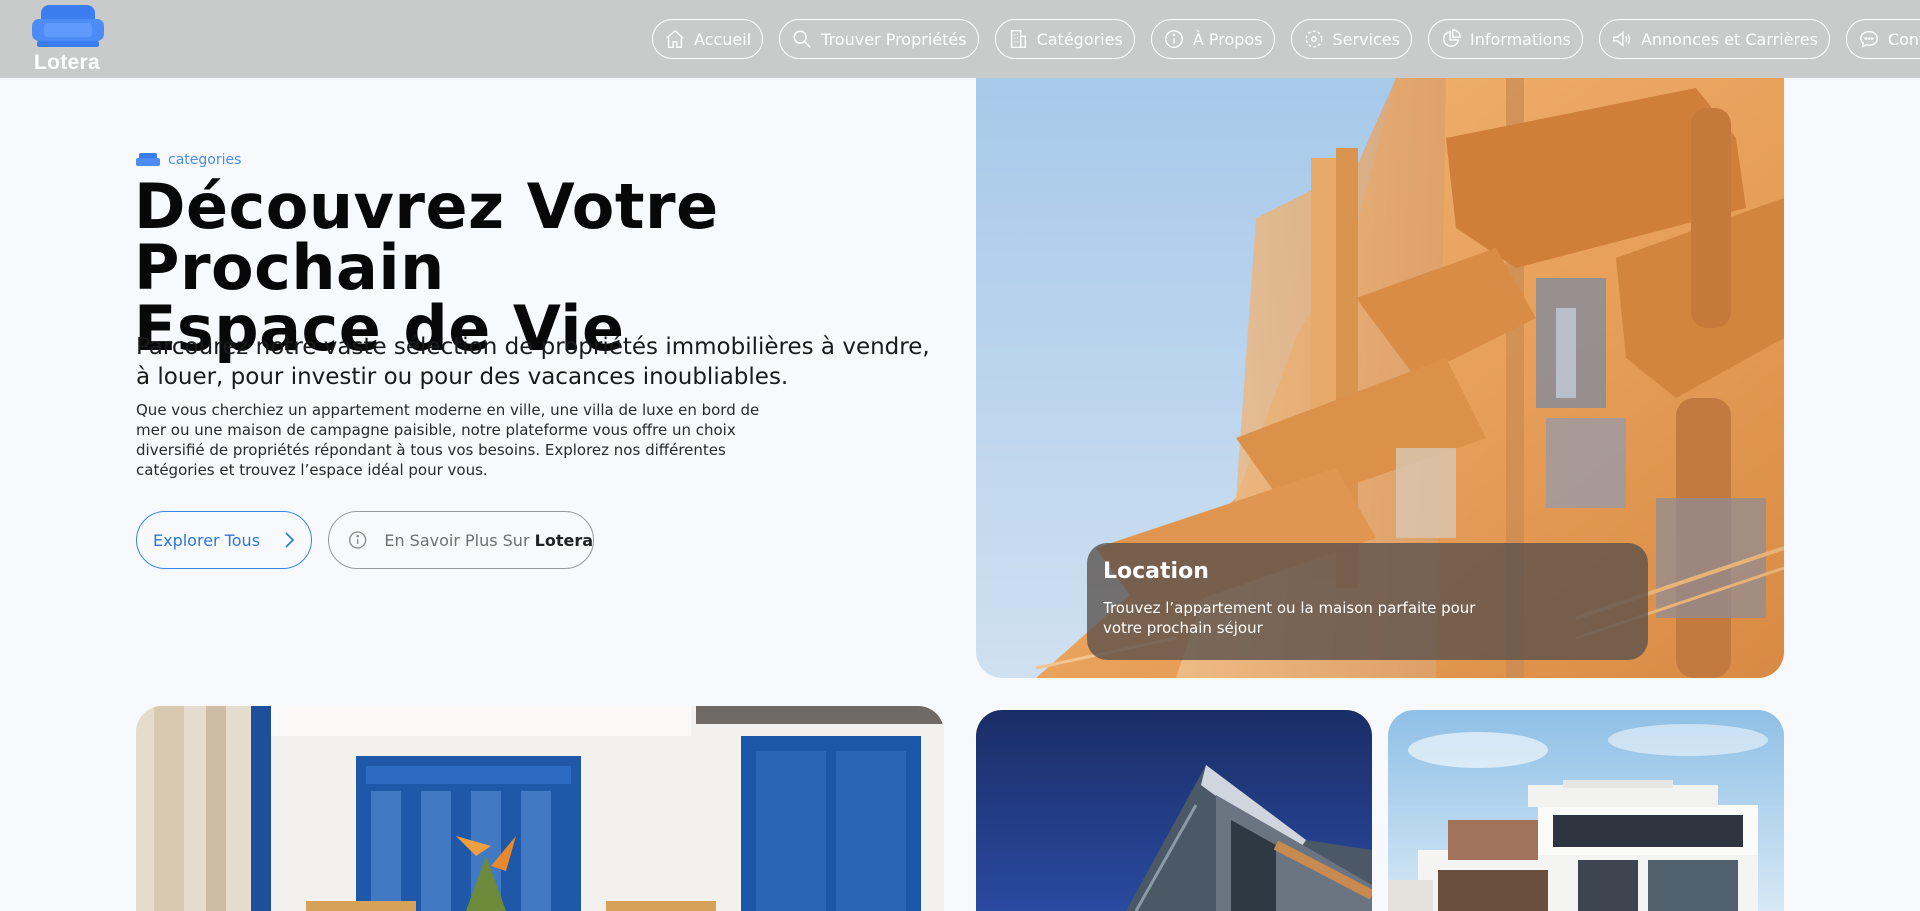 The height and width of the screenshot is (911, 1920). Describe the element at coordinates (894, 39) in the screenshot. I see `nav-label: Trouver Propriétés` at that location.